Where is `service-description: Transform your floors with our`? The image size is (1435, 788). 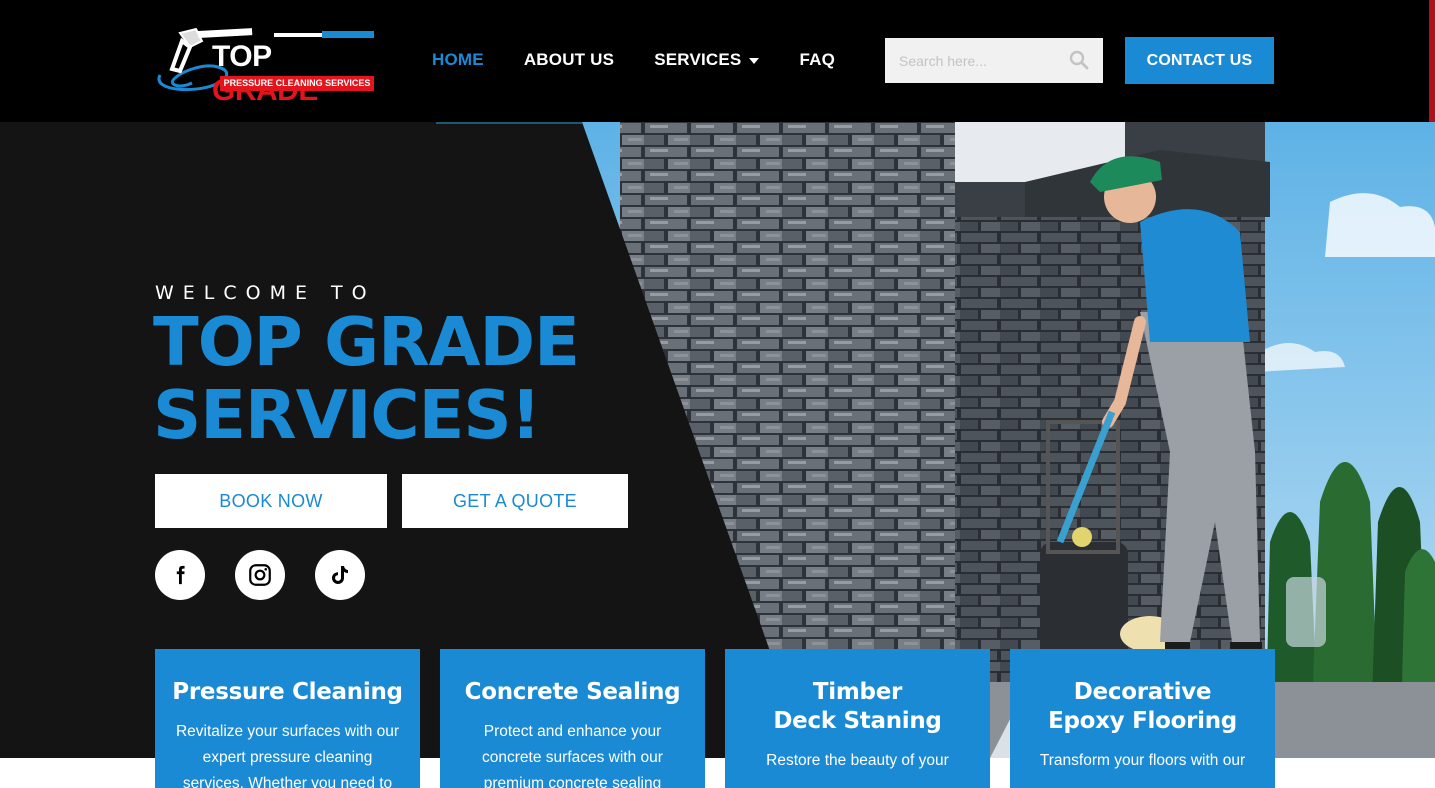 service-description: Transform your floors with our is located at coordinates (1142, 760).